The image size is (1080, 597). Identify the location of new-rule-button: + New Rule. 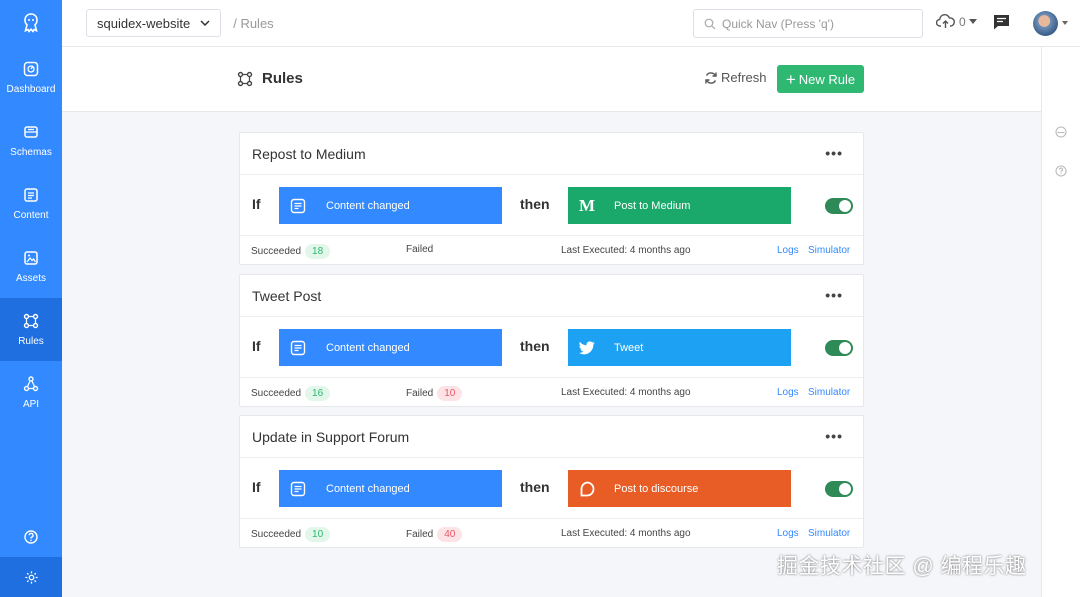
(820, 79).